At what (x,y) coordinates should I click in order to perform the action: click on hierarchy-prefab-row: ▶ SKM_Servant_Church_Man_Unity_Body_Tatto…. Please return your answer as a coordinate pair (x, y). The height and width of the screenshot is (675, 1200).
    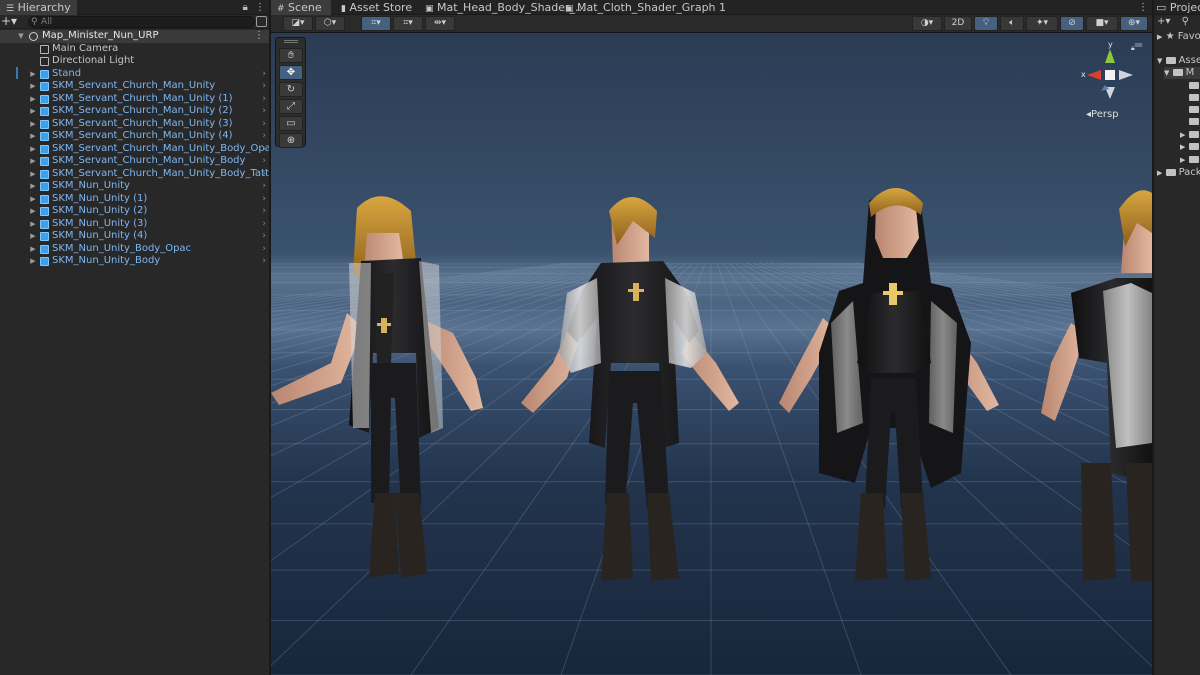
    Looking at the image, I should click on (134, 174).